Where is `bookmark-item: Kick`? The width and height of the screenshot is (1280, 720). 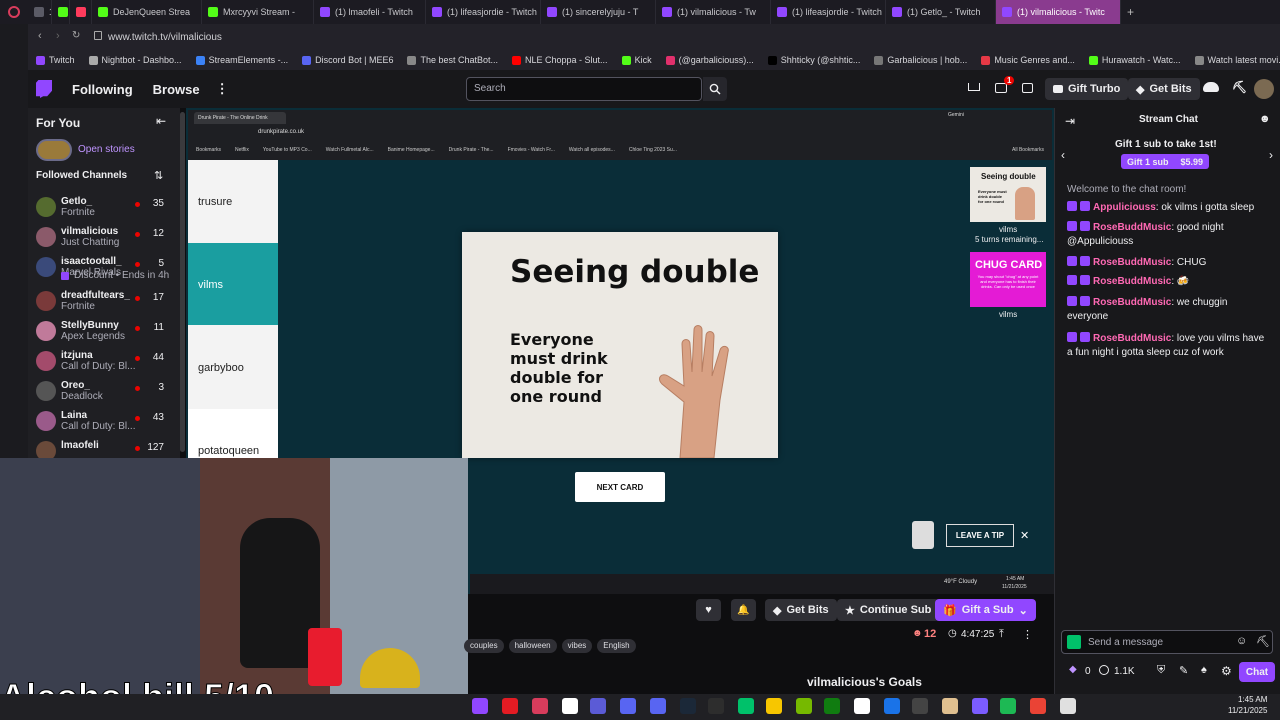 bookmark-item: Kick is located at coordinates (636, 60).